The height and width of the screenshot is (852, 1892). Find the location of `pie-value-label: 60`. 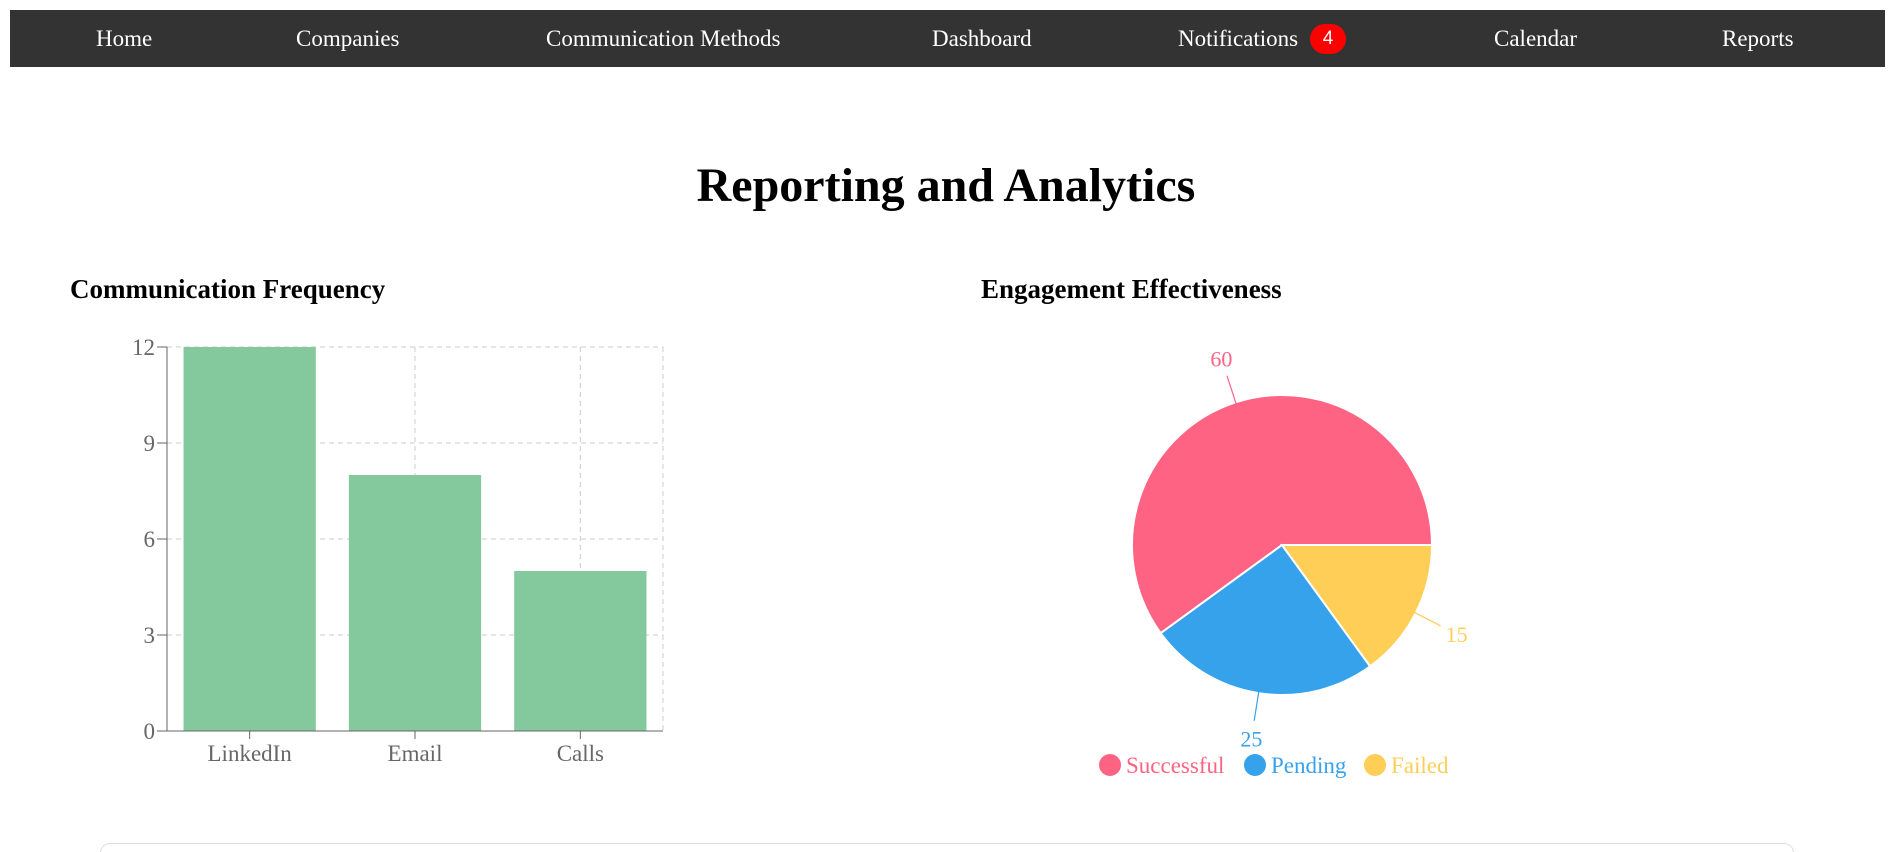

pie-value-label: 60 is located at coordinates (1221, 359).